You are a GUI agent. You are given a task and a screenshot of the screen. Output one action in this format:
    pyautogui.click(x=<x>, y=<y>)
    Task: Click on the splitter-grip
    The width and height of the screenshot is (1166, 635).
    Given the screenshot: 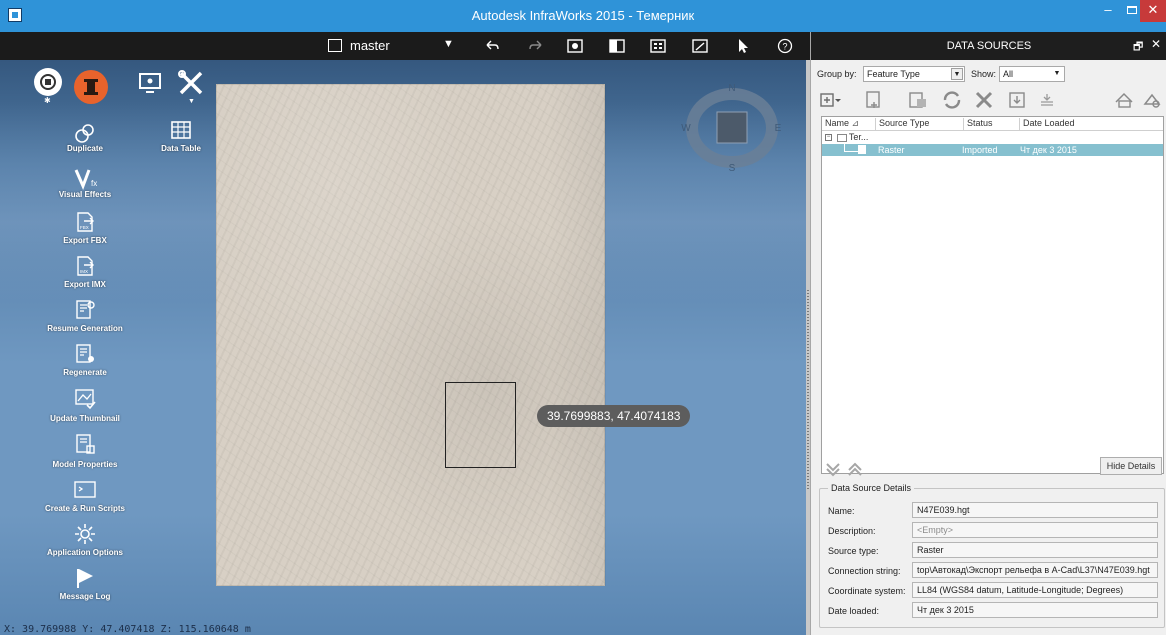 What is the action you would take?
    pyautogui.click(x=808, y=390)
    